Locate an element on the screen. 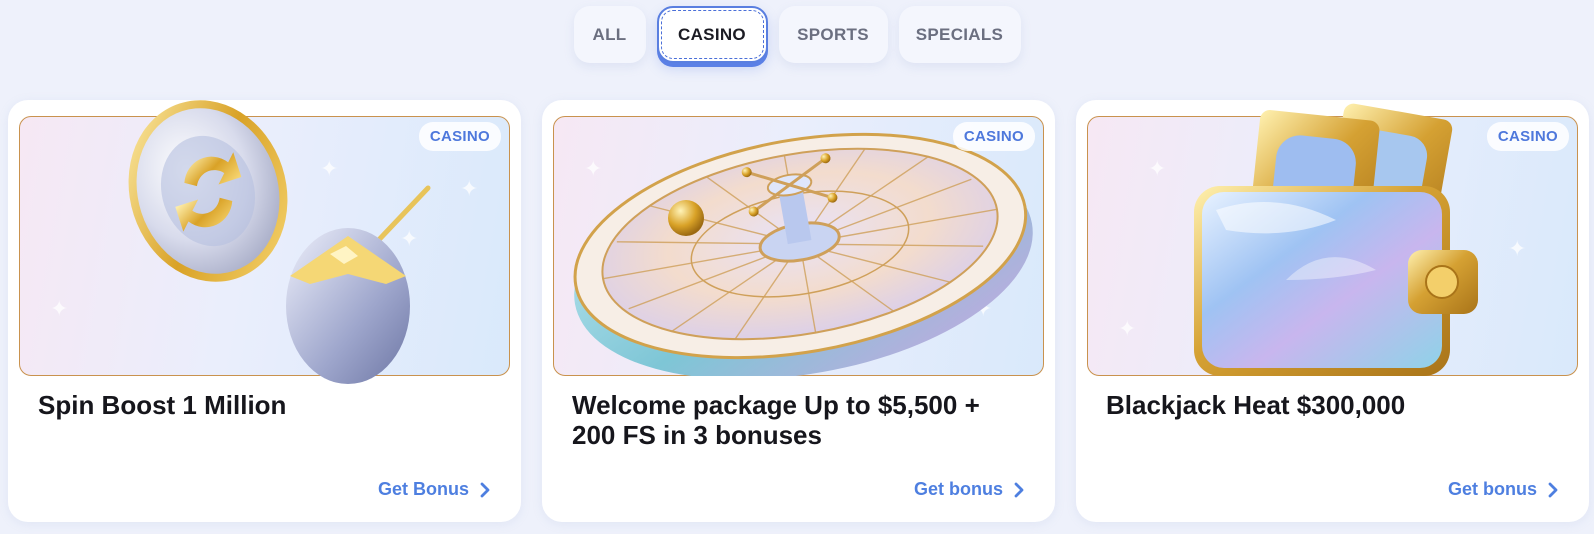 Image resolution: width=1594 pixels, height=534 pixels. bonus-title: Blackjack Heat $300,000 is located at coordinates (1256, 405).